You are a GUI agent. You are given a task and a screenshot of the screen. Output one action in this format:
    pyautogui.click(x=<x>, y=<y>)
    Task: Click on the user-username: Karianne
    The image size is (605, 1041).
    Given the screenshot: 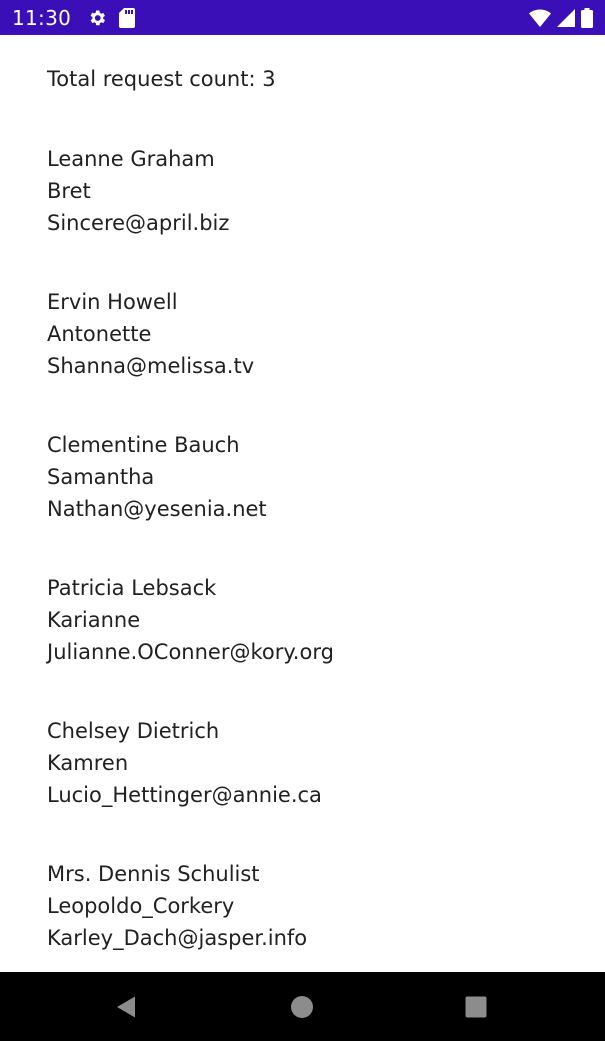 What is the action you would take?
    pyautogui.click(x=94, y=620)
    